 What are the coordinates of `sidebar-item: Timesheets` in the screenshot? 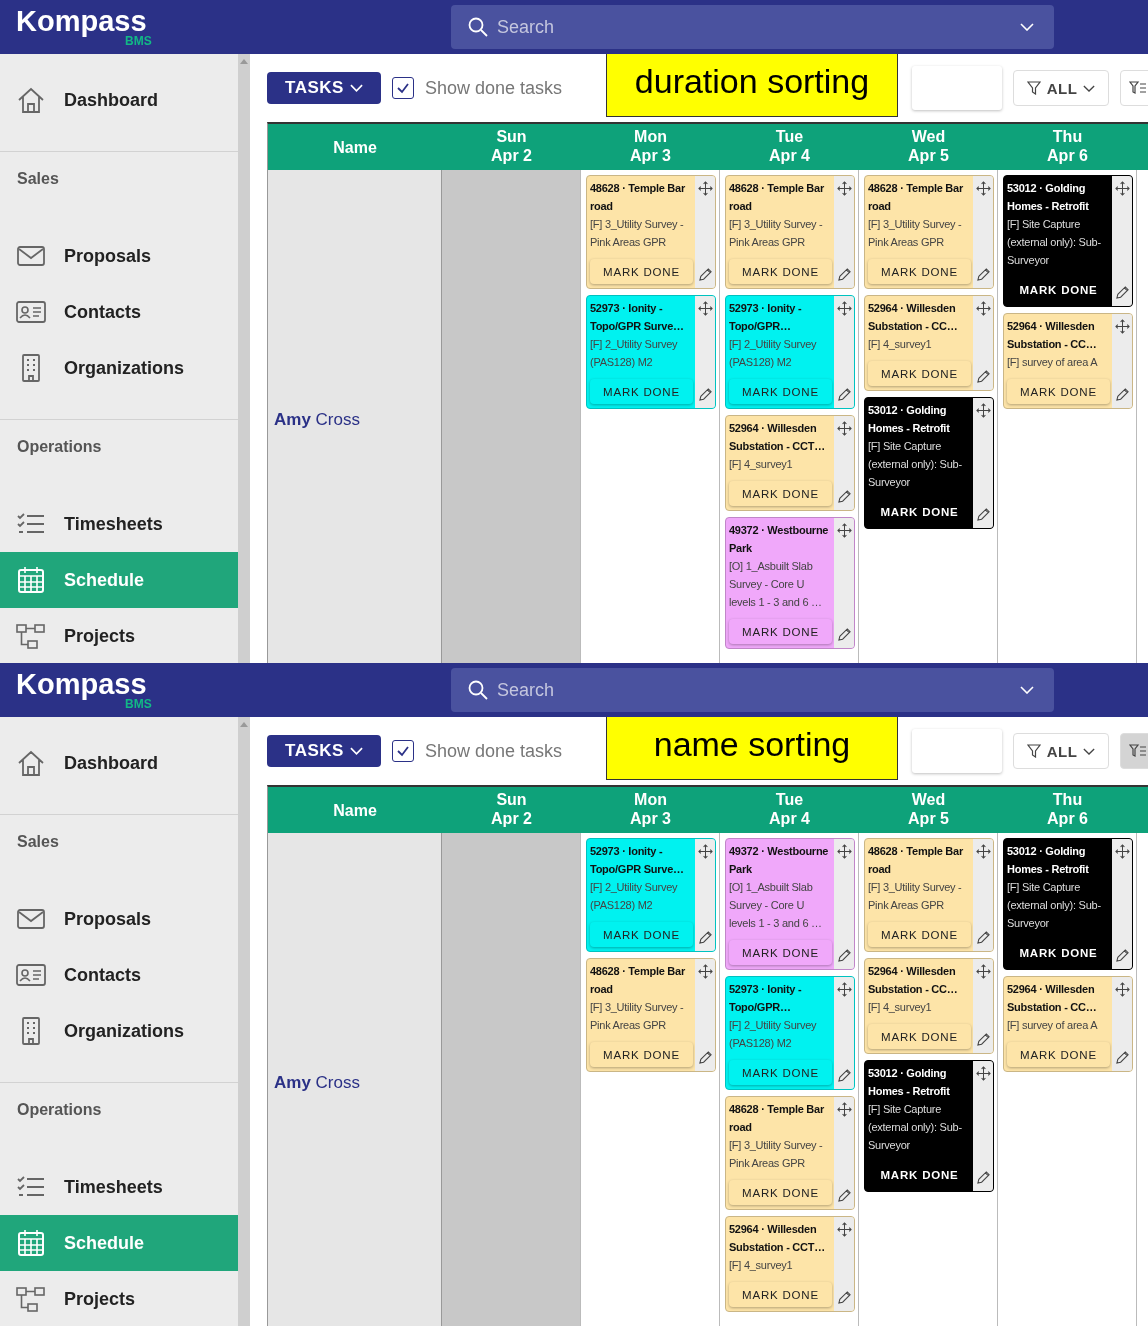 It's located at (119, 1187).